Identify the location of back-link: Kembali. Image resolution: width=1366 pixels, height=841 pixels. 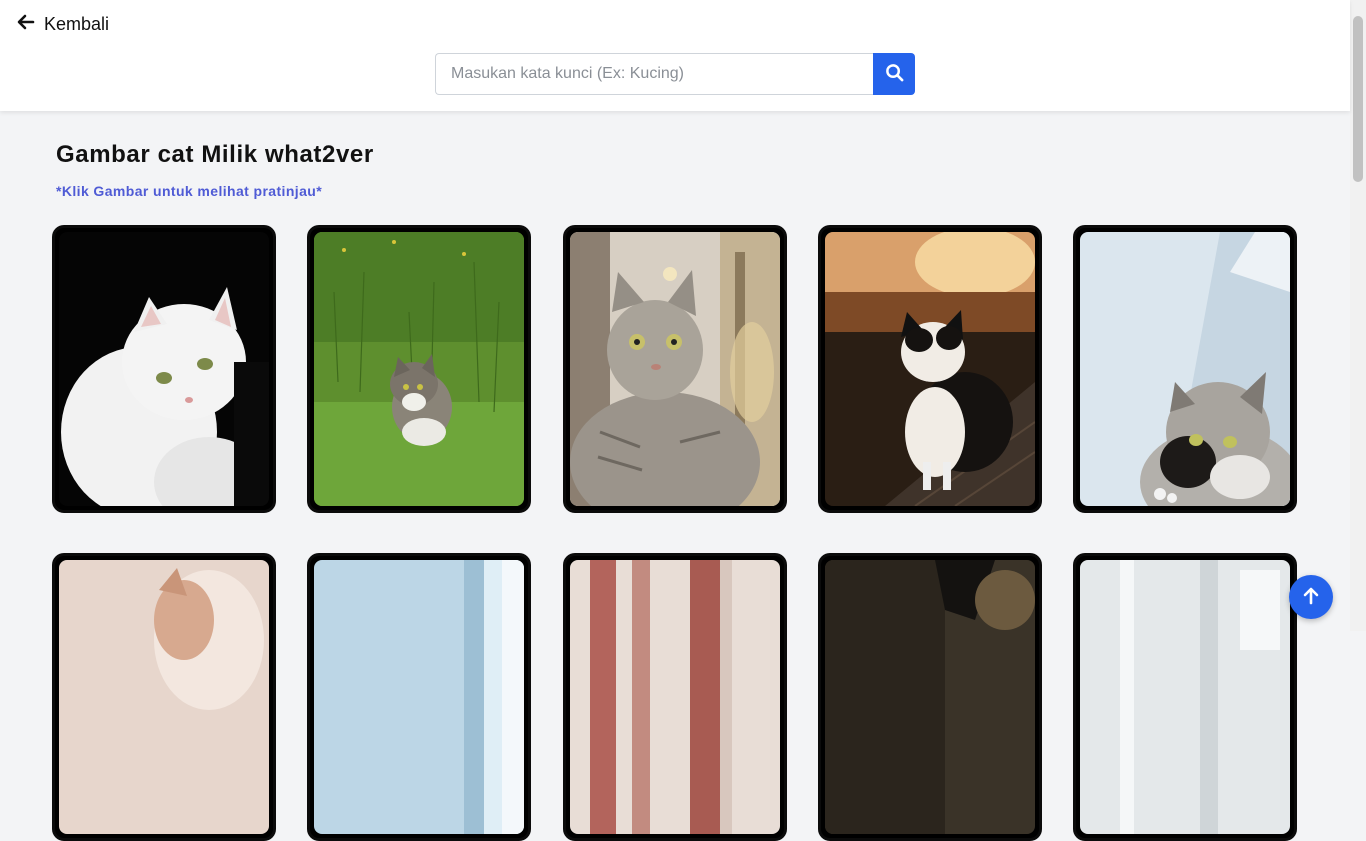
(62, 24).